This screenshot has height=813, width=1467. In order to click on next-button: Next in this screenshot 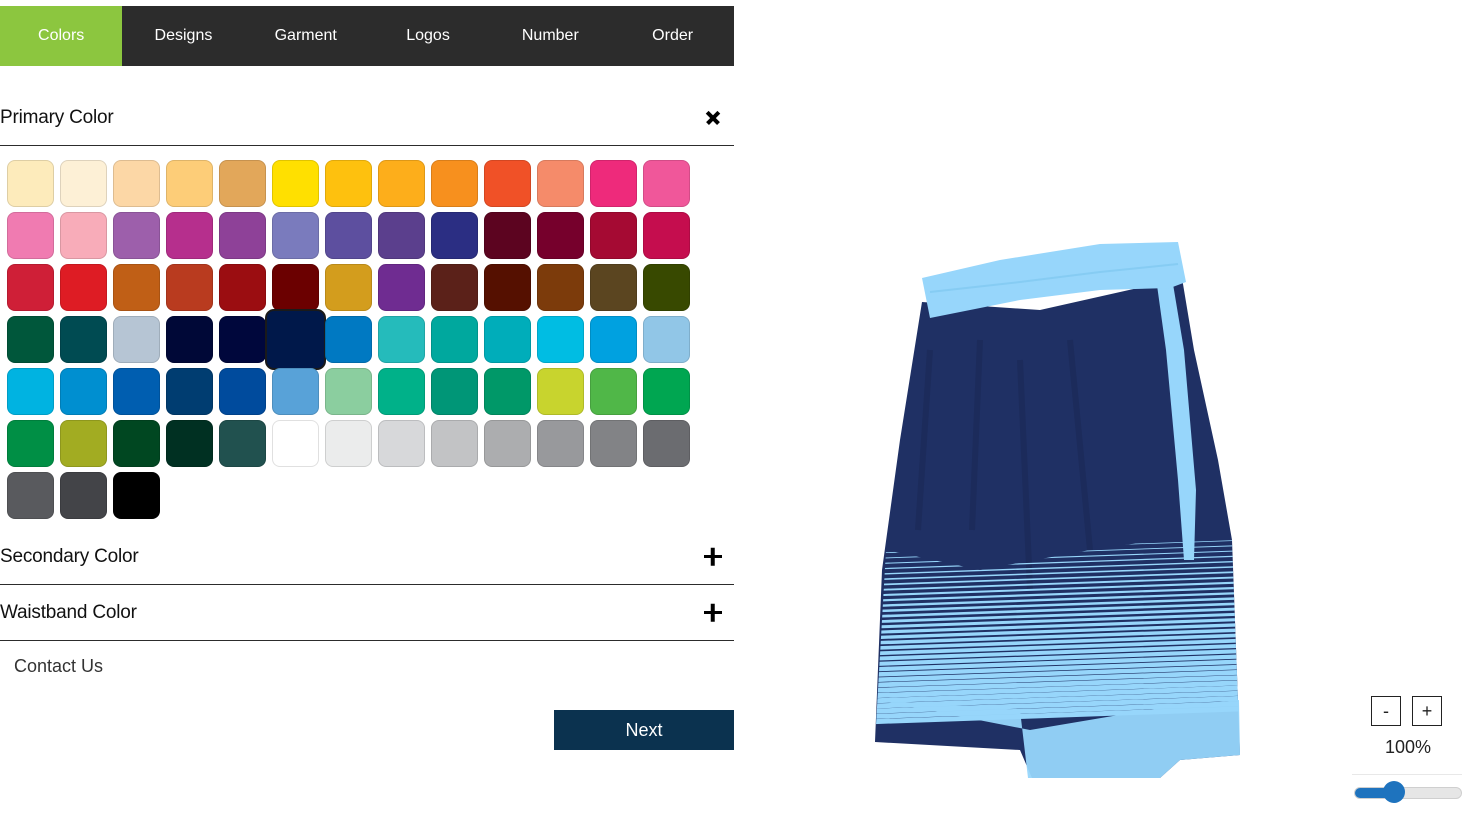, I will do `click(644, 730)`.